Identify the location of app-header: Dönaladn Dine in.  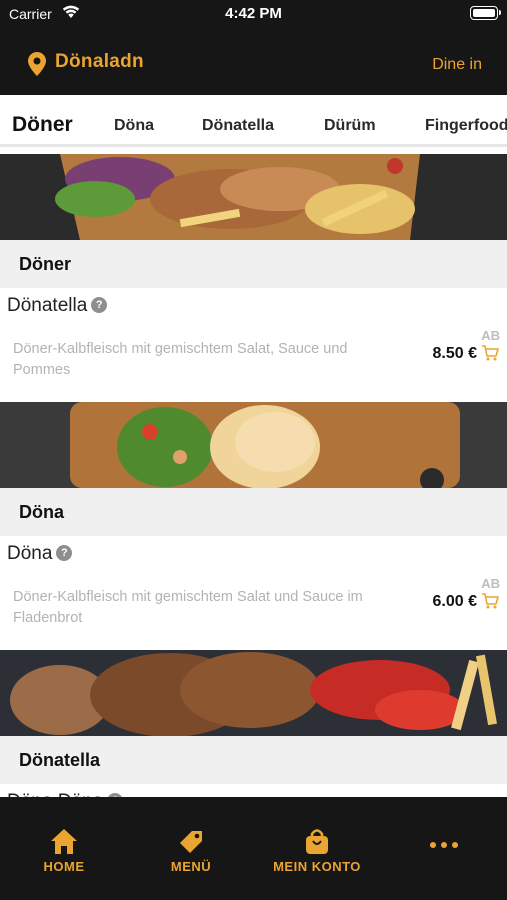
(253, 61).